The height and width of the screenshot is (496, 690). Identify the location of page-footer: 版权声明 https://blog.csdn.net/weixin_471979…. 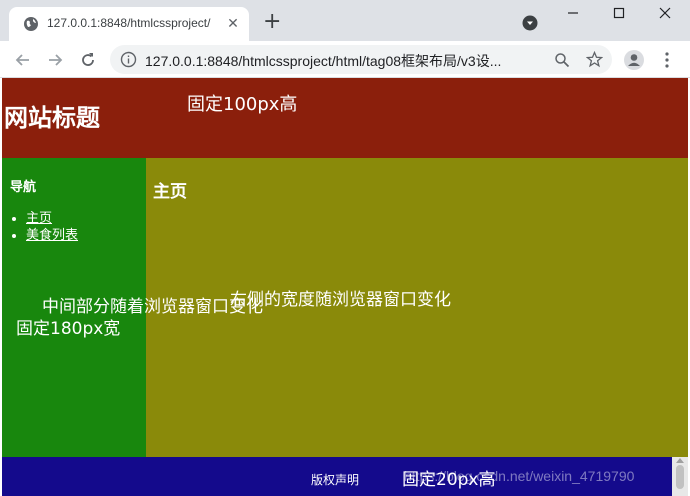
(345, 476).